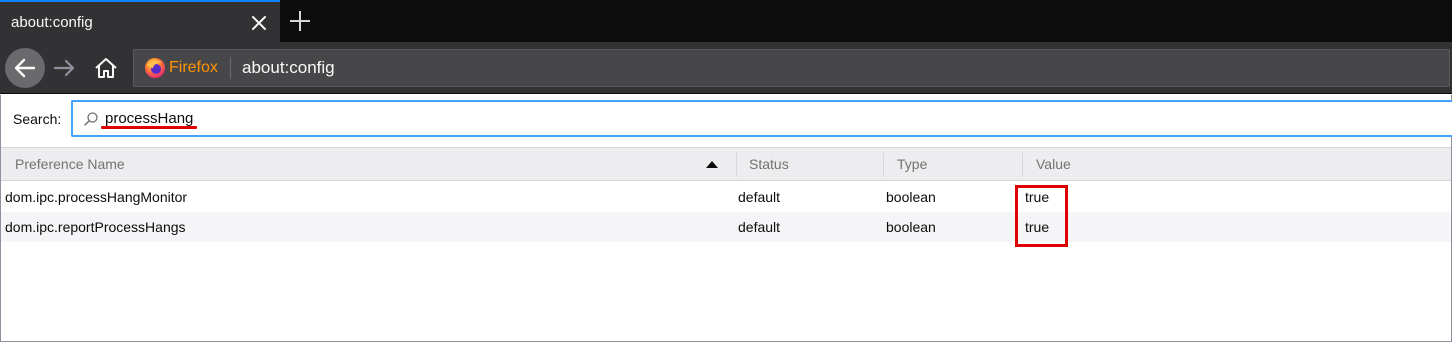 Image resolution: width=1452 pixels, height=342 pixels. What do you see at coordinates (300, 21) in the screenshot?
I see `plus-icon` at bounding box center [300, 21].